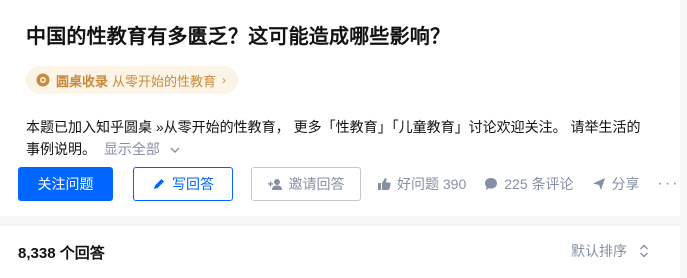 The width and height of the screenshot is (687, 278). Describe the element at coordinates (61, 253) in the screenshot. I see `answers-count: 8,338 个回答` at that location.